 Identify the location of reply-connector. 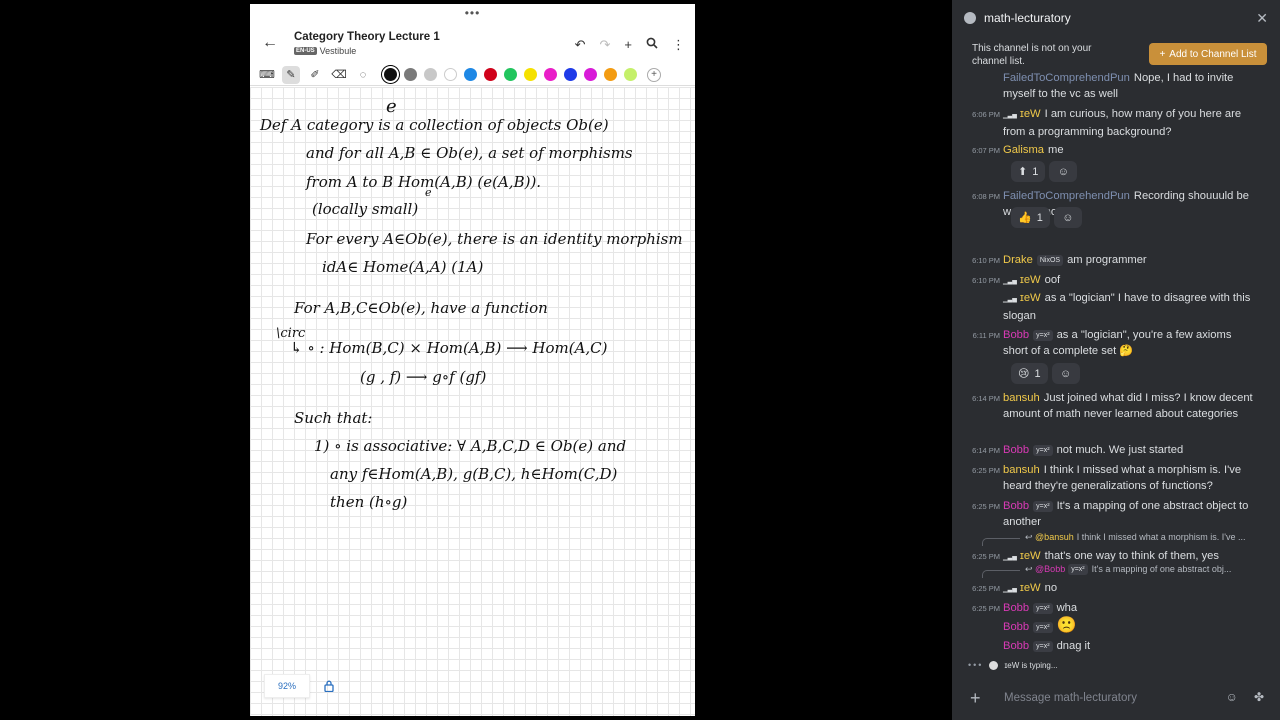
(1001, 574).